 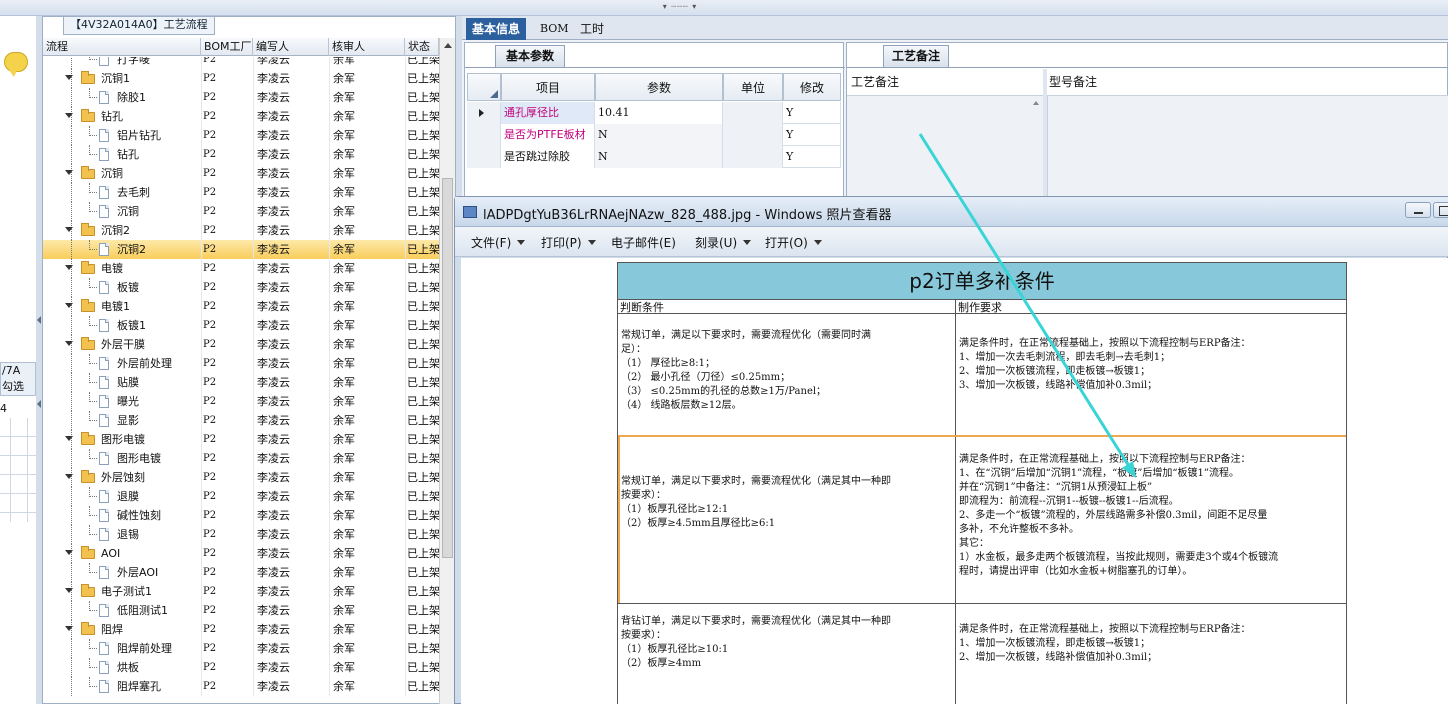 What do you see at coordinates (498, 242) in the screenshot?
I see `menu-file: 文件(F)` at bounding box center [498, 242].